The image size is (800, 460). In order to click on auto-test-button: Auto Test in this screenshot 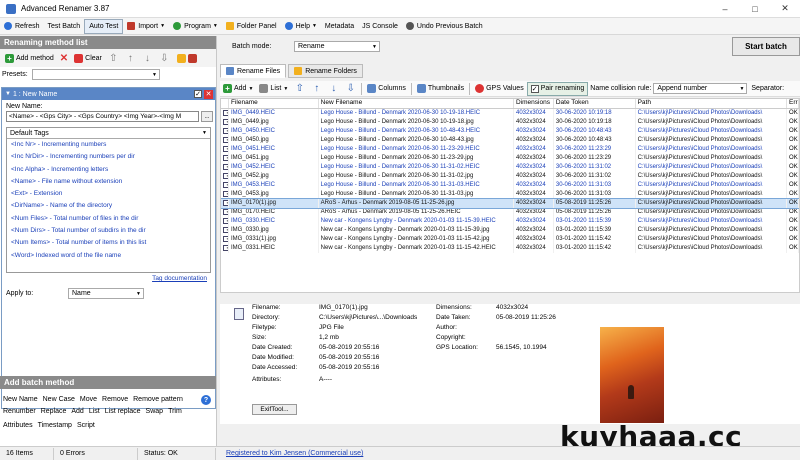, I will do `click(104, 26)`.